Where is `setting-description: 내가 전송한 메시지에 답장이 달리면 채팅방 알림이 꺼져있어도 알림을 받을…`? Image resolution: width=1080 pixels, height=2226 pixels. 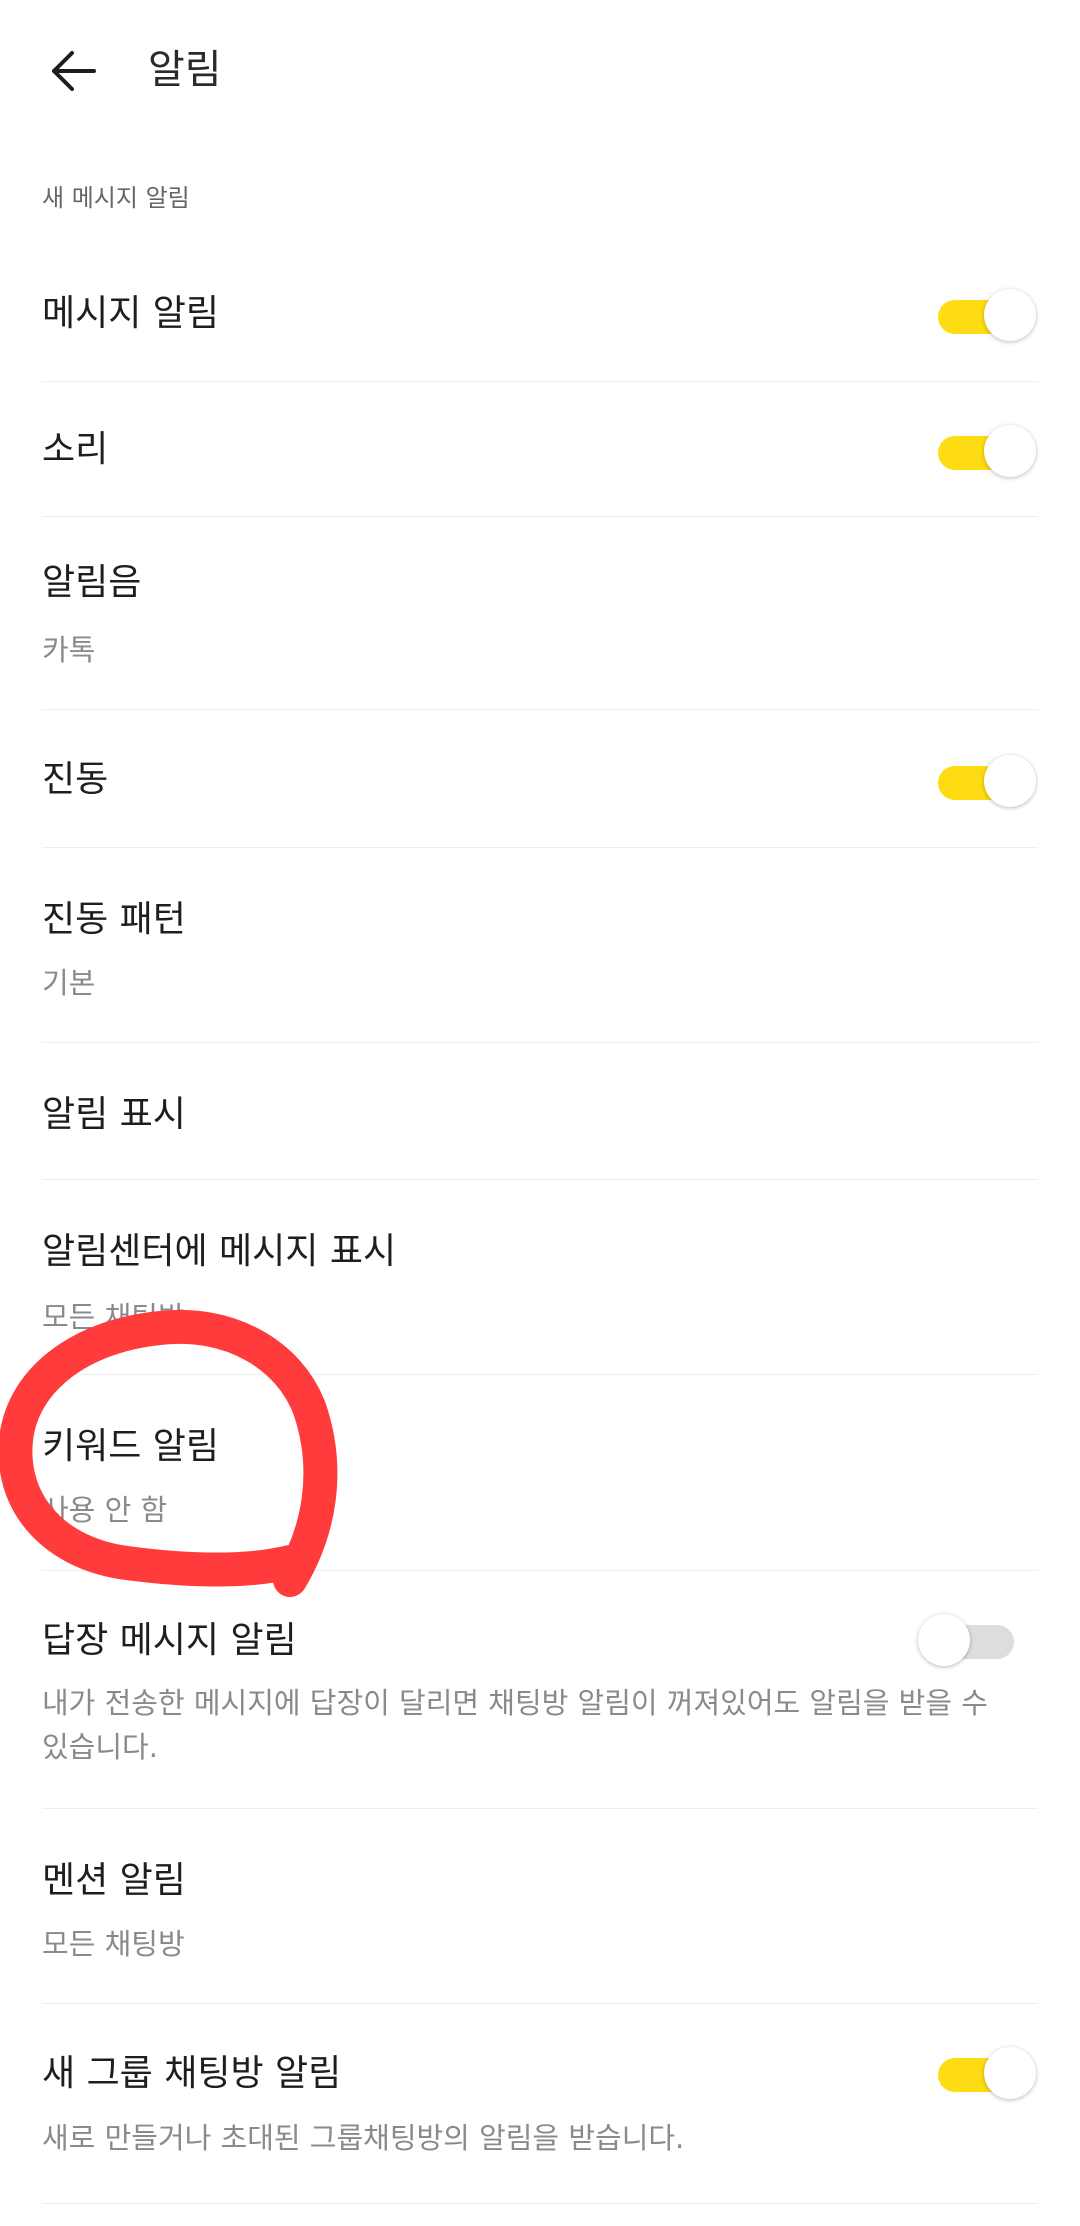
setting-description: 내가 전송한 메시지에 답장이 달리면 채팅방 알림이 꺼져있어도 알림을 받을… is located at coordinates (515, 1725).